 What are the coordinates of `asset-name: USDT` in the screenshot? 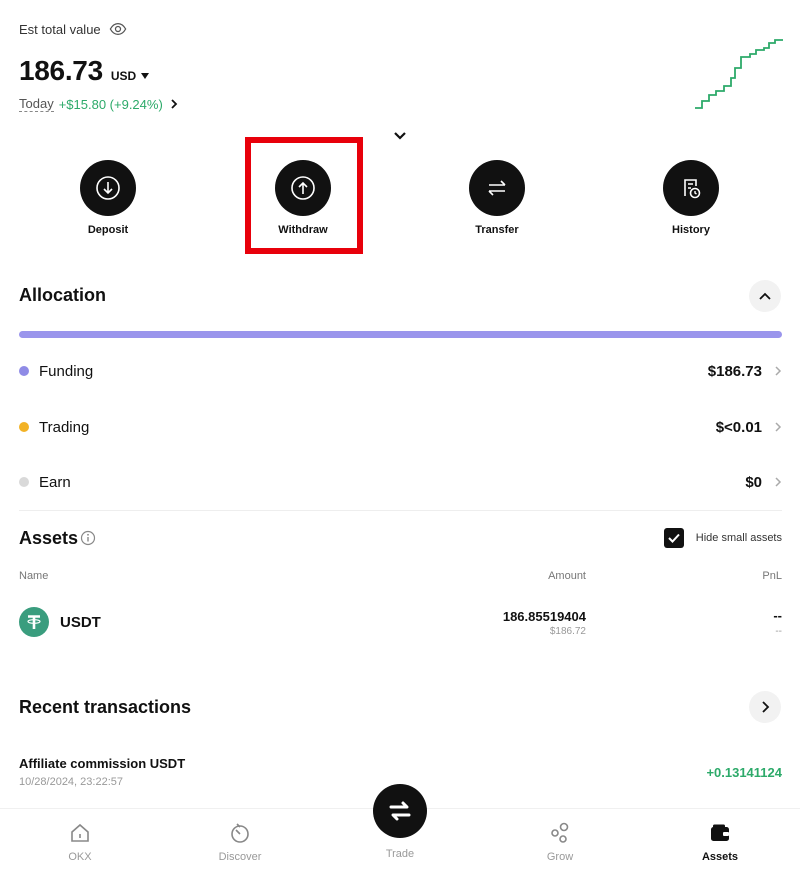 It's located at (80, 622).